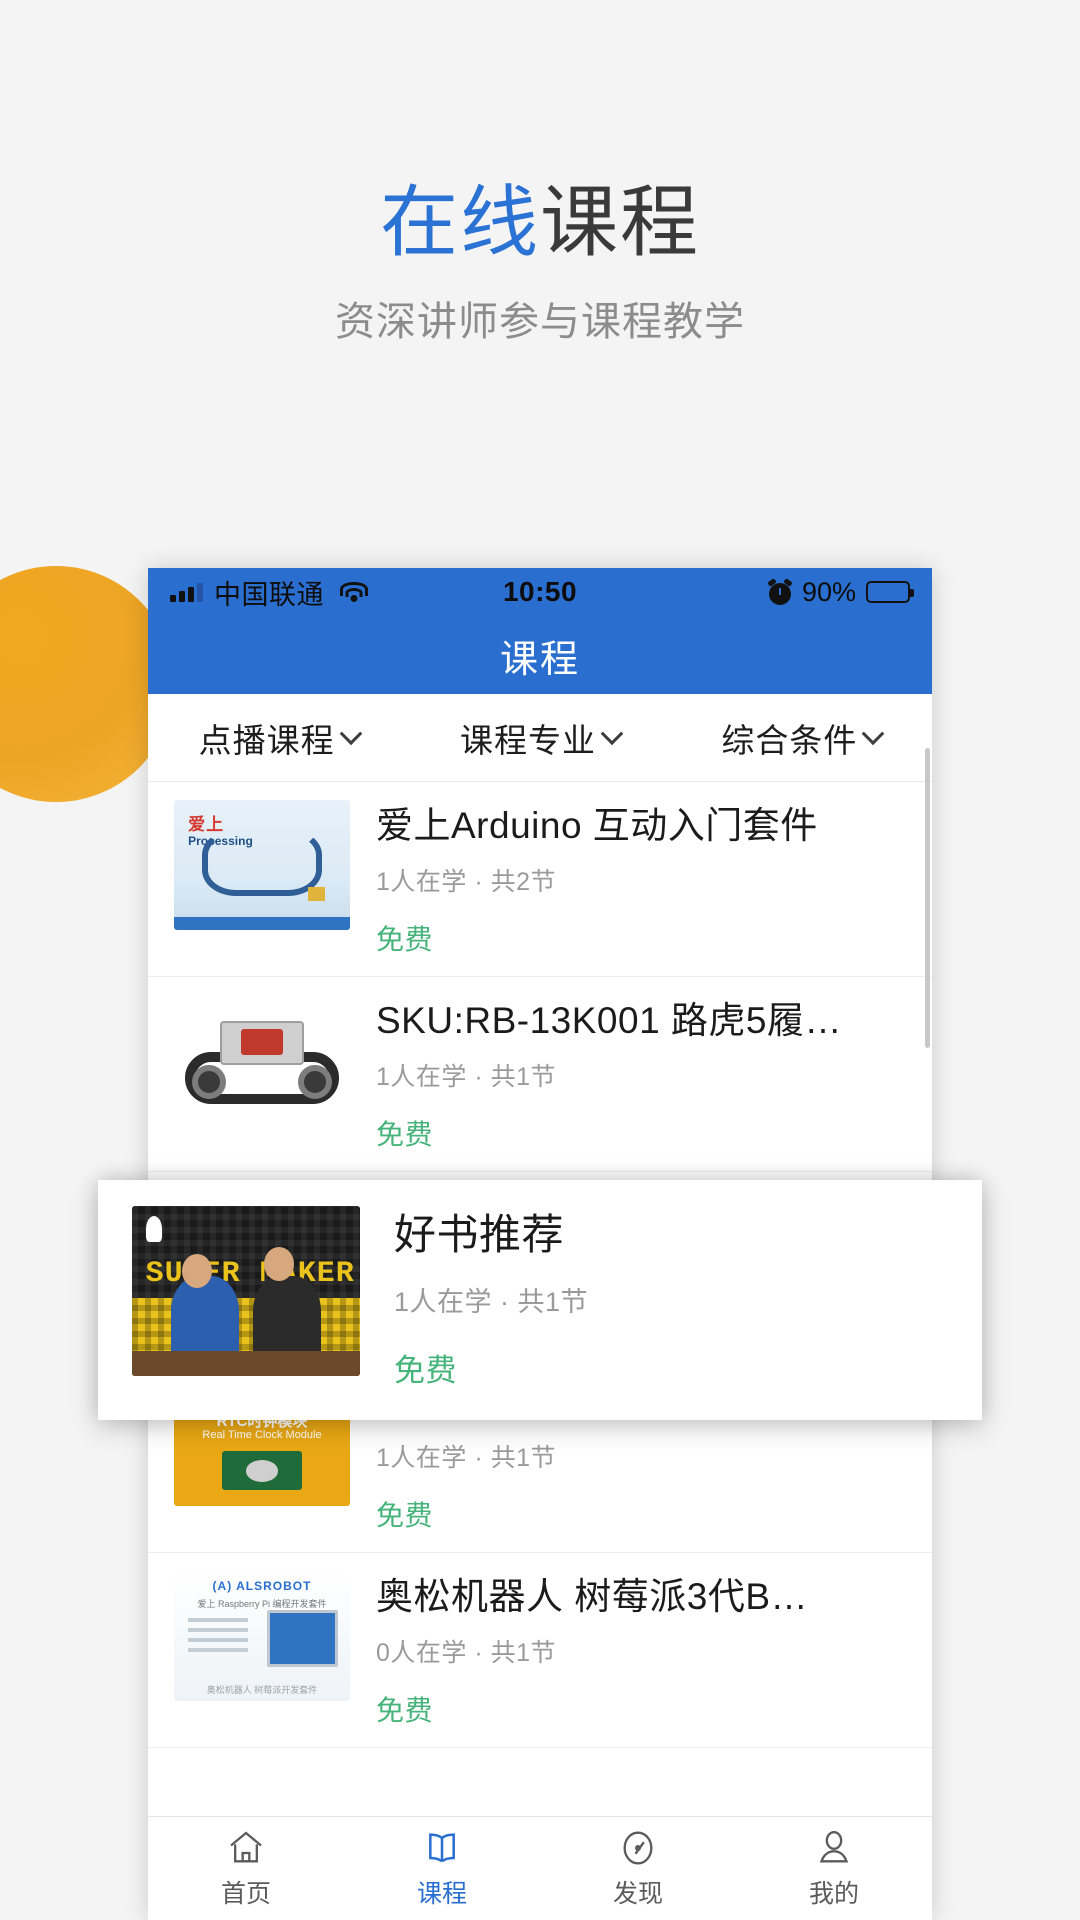 Image resolution: width=1080 pixels, height=1920 pixels. I want to click on filter-label: 点播课程, so click(266, 740).